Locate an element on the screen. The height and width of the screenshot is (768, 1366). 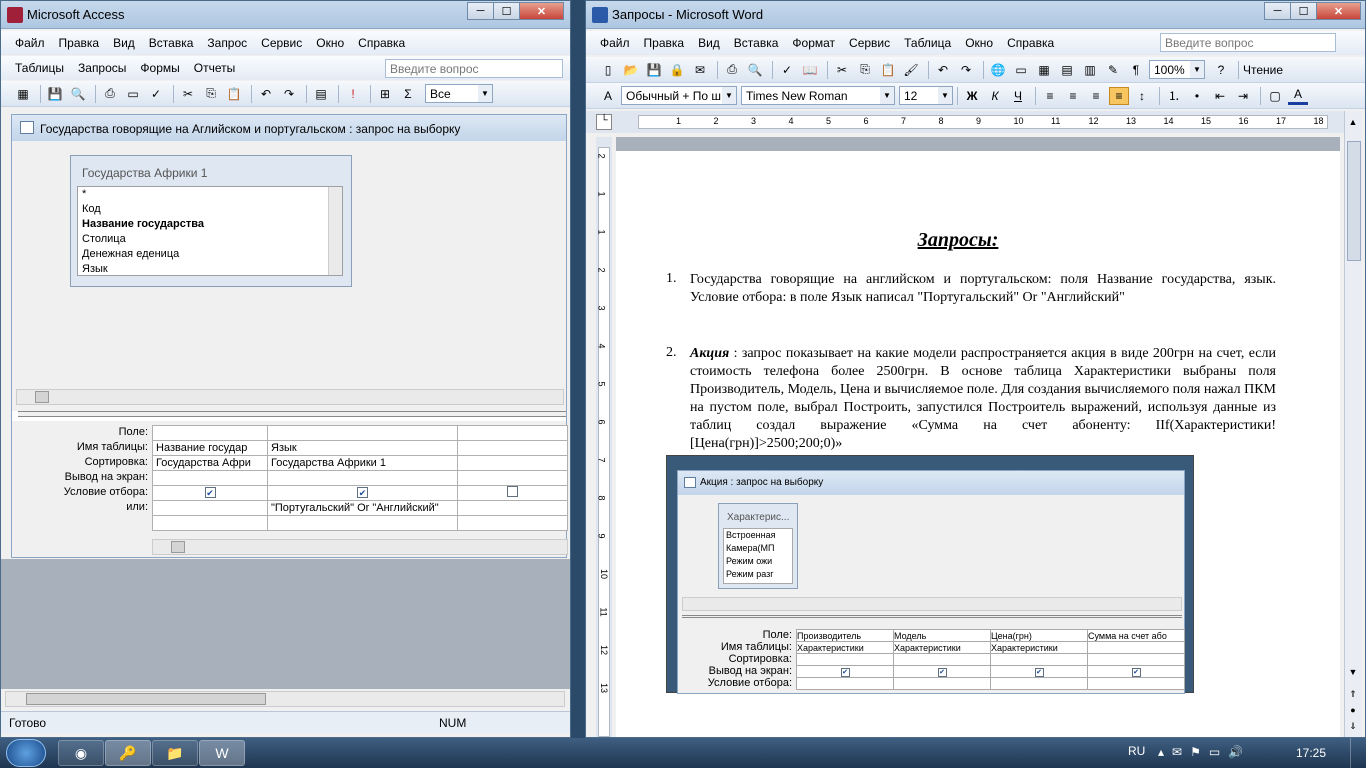
pane-splitter is located at coordinates (292, 414).